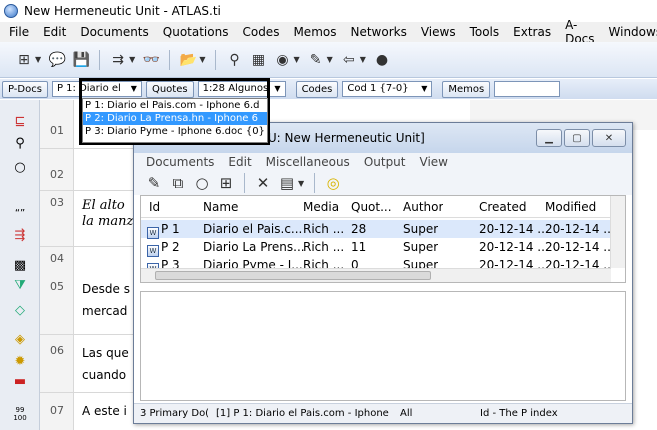  What do you see at coordinates (188, 60) in the screenshot?
I see `open-folder-icon: 📂` at bounding box center [188, 60].